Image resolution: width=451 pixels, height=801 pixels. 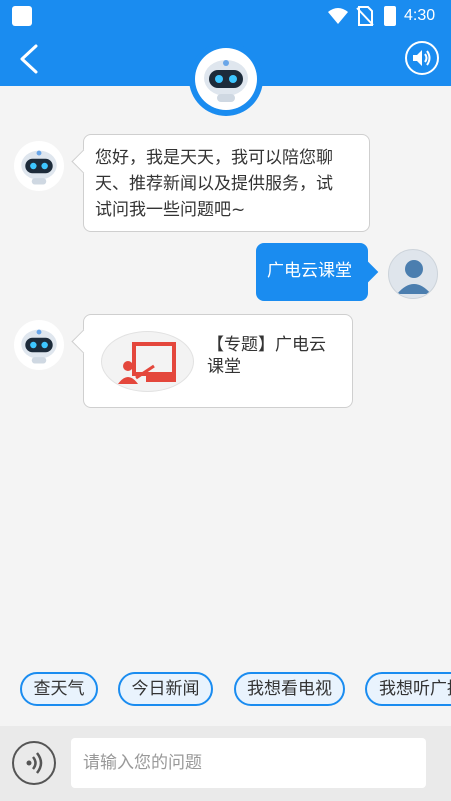 I want to click on topic-card-title: 【专题】广电云 课堂, so click(x=266, y=356).